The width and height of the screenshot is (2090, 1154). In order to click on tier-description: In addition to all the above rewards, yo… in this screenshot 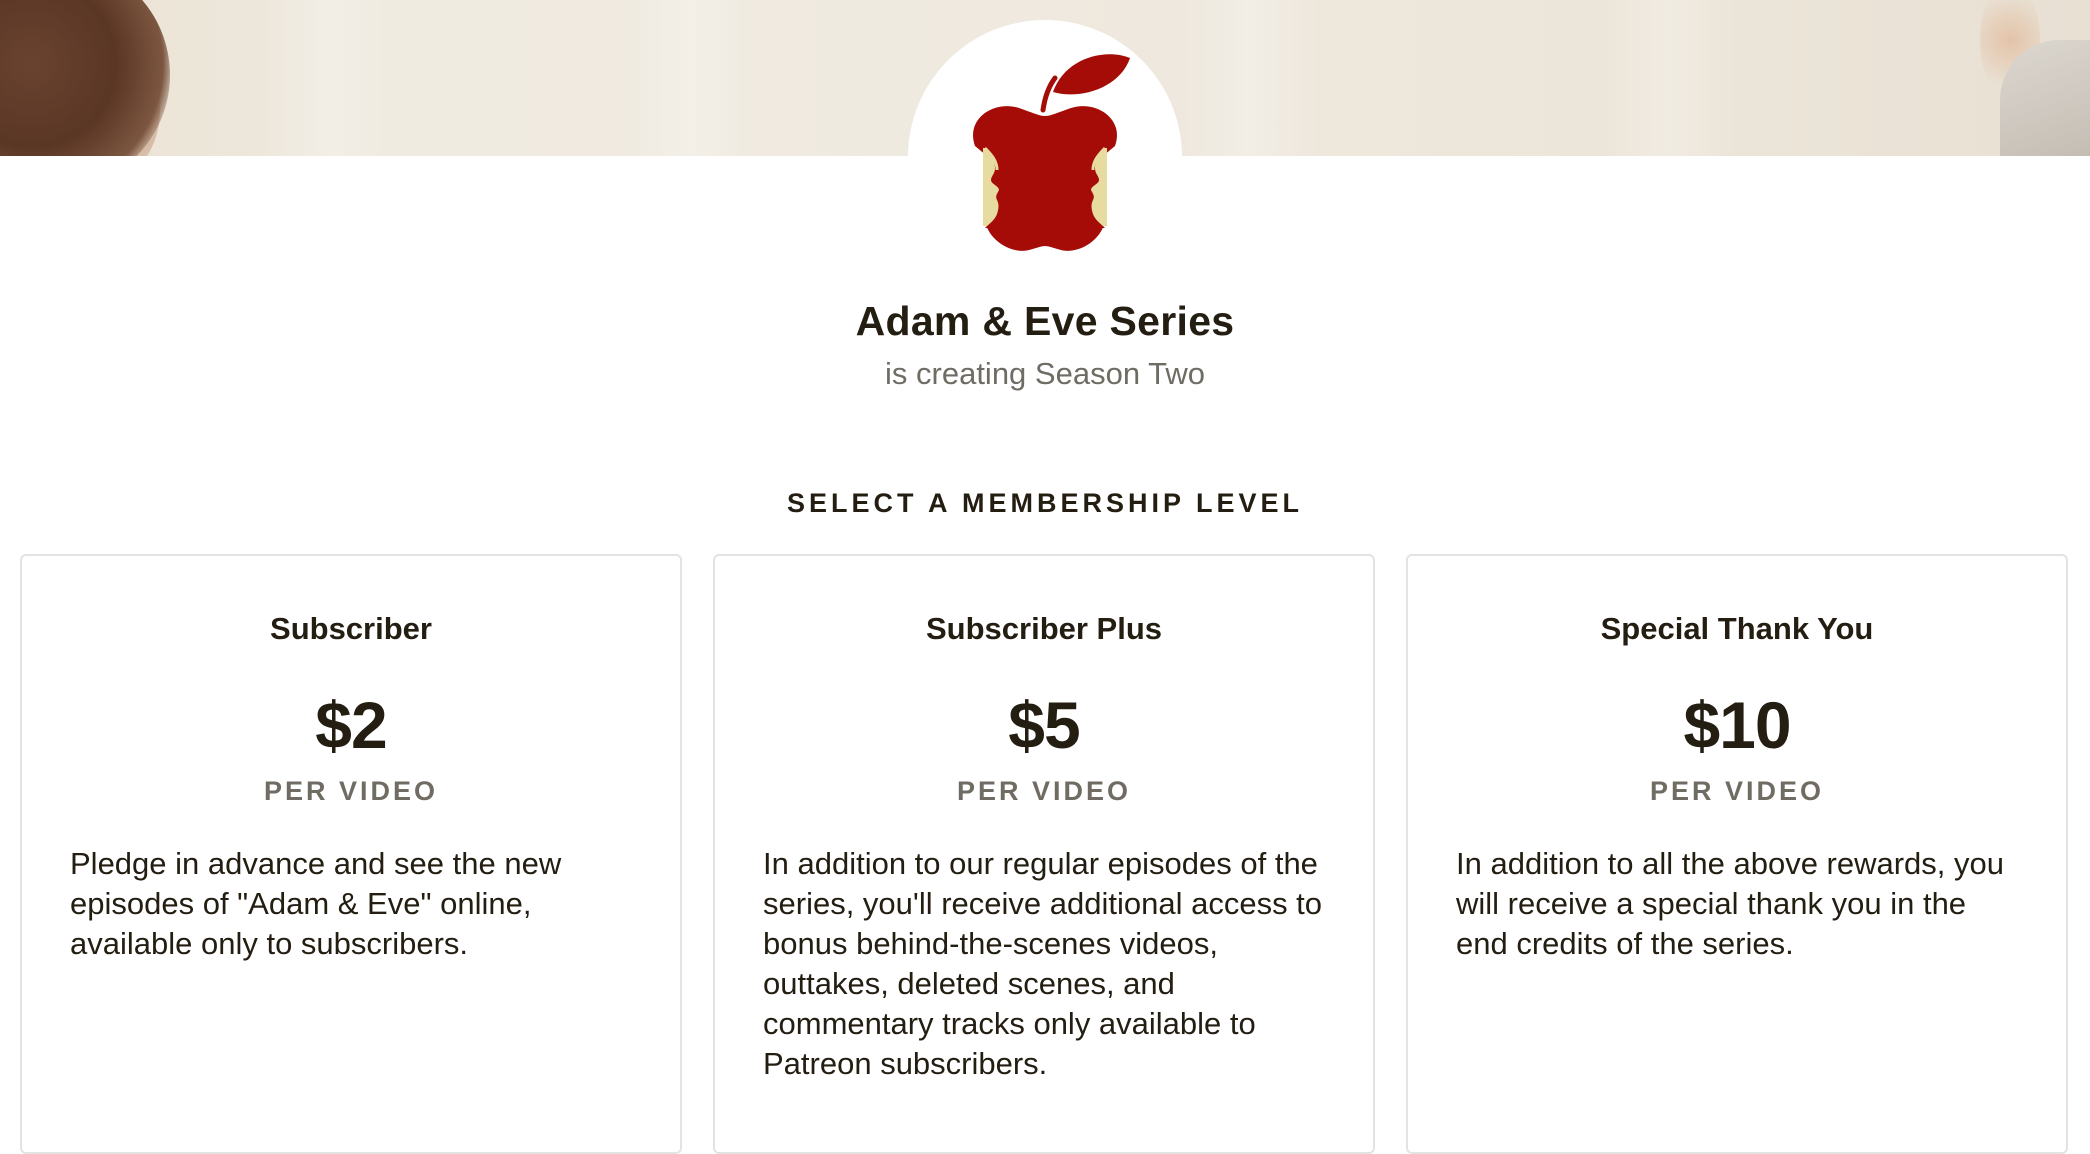, I will do `click(1730, 903)`.